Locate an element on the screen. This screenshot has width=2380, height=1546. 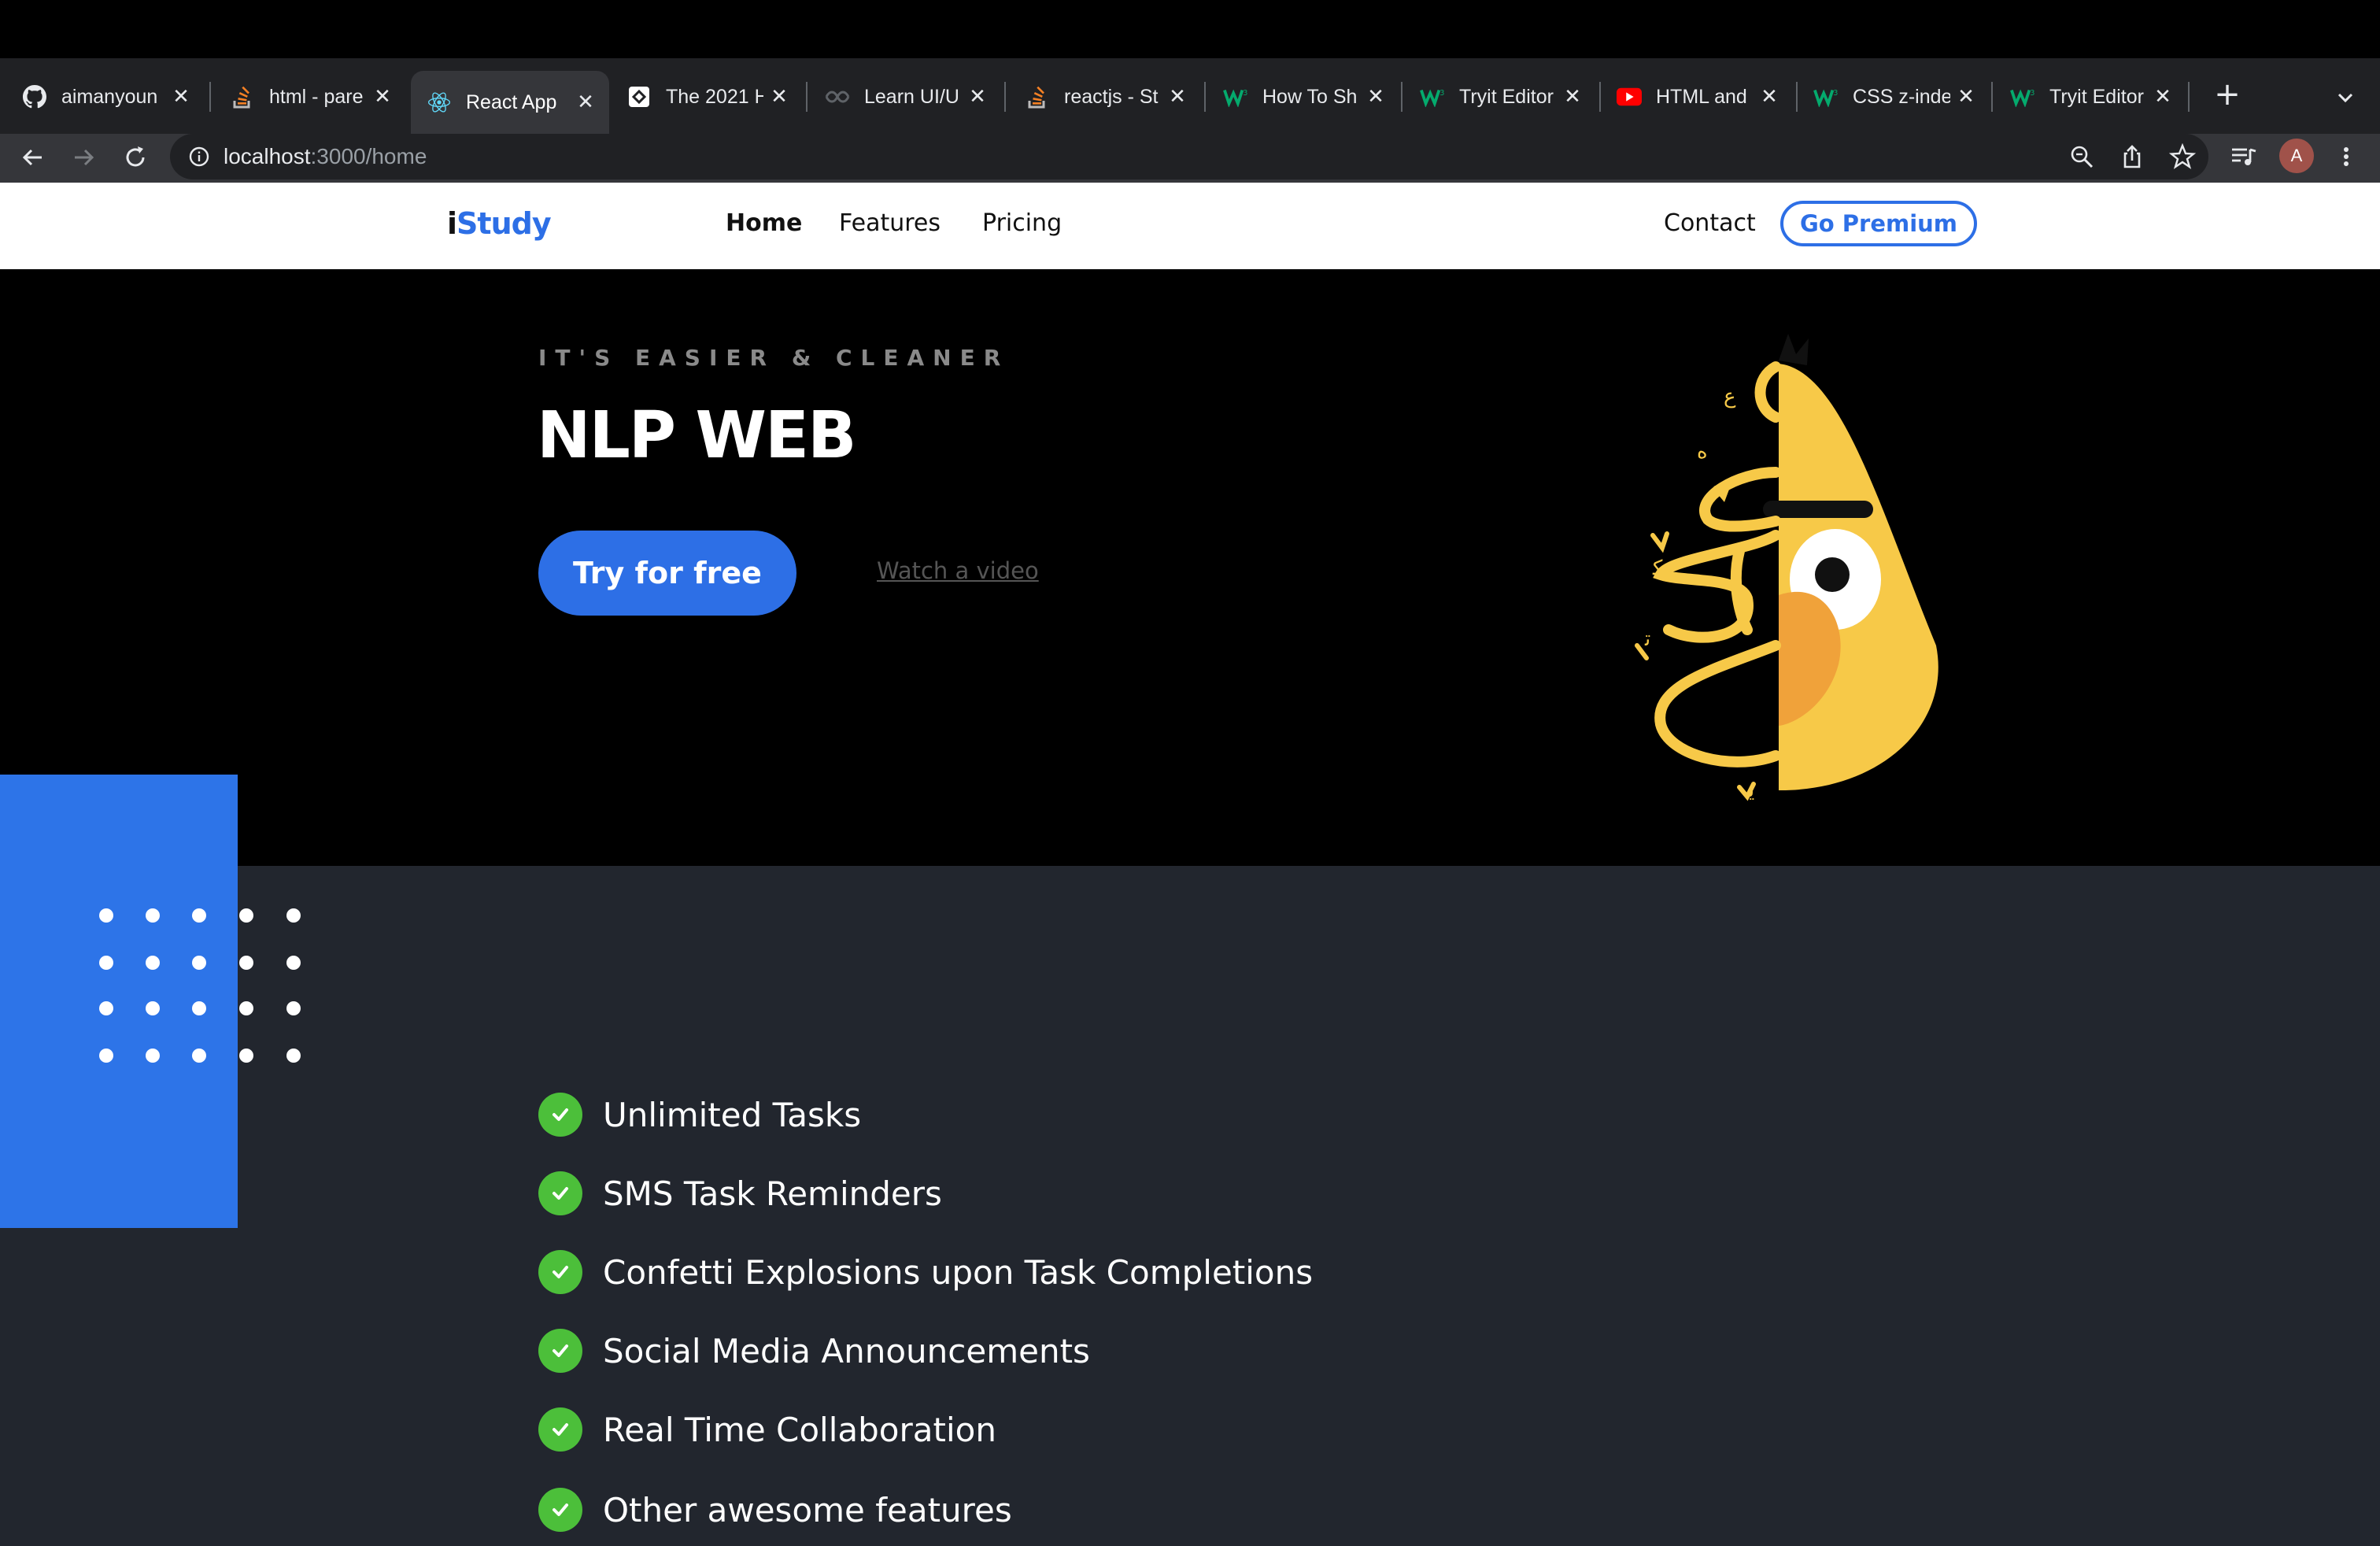
share-button is located at coordinates (2132, 157).